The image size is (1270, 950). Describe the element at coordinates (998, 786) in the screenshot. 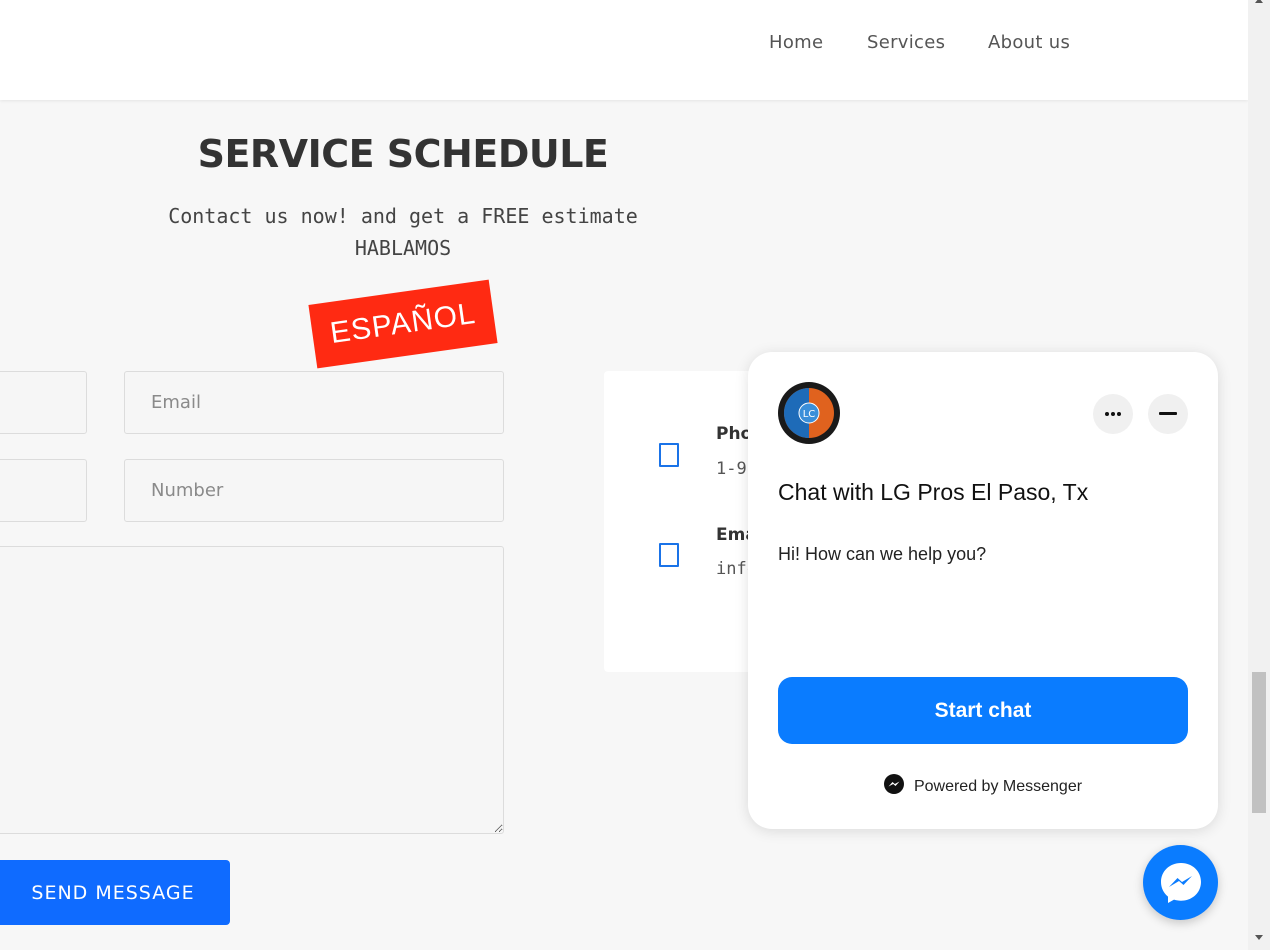

I see `powered-by-text: Powered by Messenger` at that location.